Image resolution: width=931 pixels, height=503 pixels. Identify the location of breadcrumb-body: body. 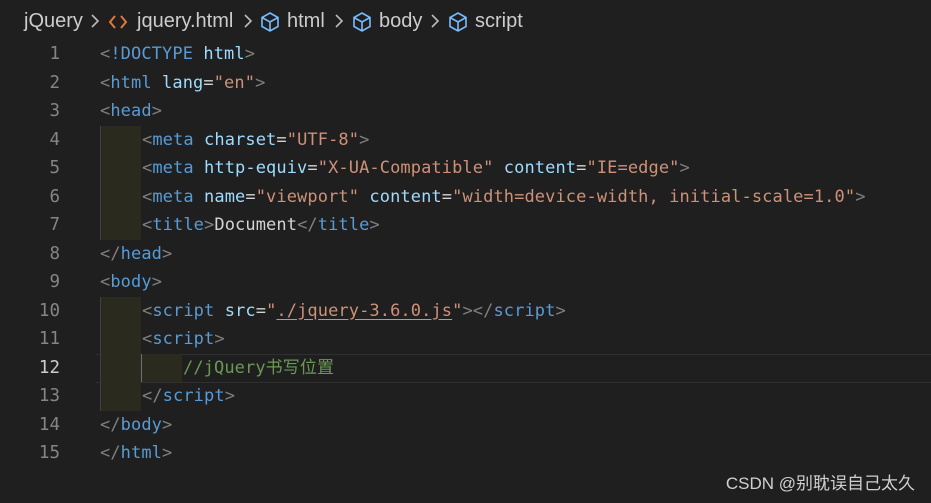
(400, 21).